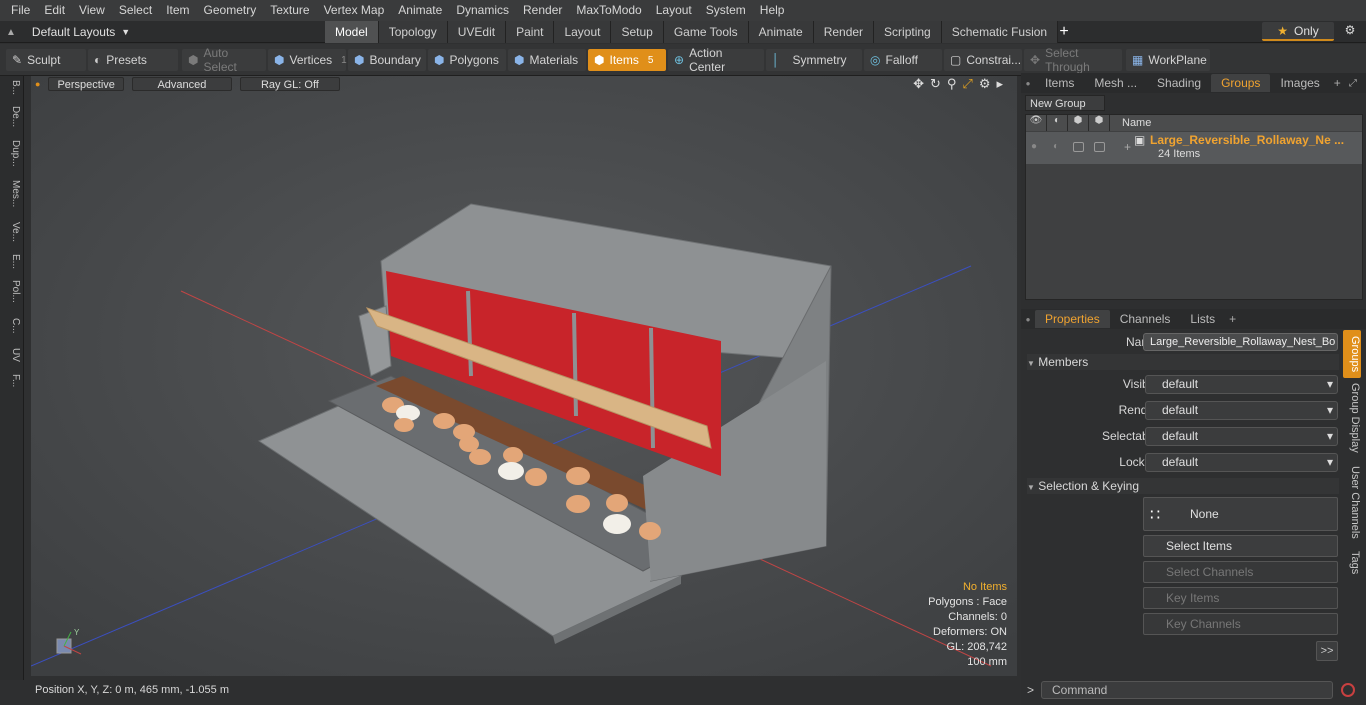 The image size is (1366, 705). What do you see at coordinates (1000, 32) in the screenshot?
I see `tab-schematic-fusion: Schematic Fusion` at bounding box center [1000, 32].